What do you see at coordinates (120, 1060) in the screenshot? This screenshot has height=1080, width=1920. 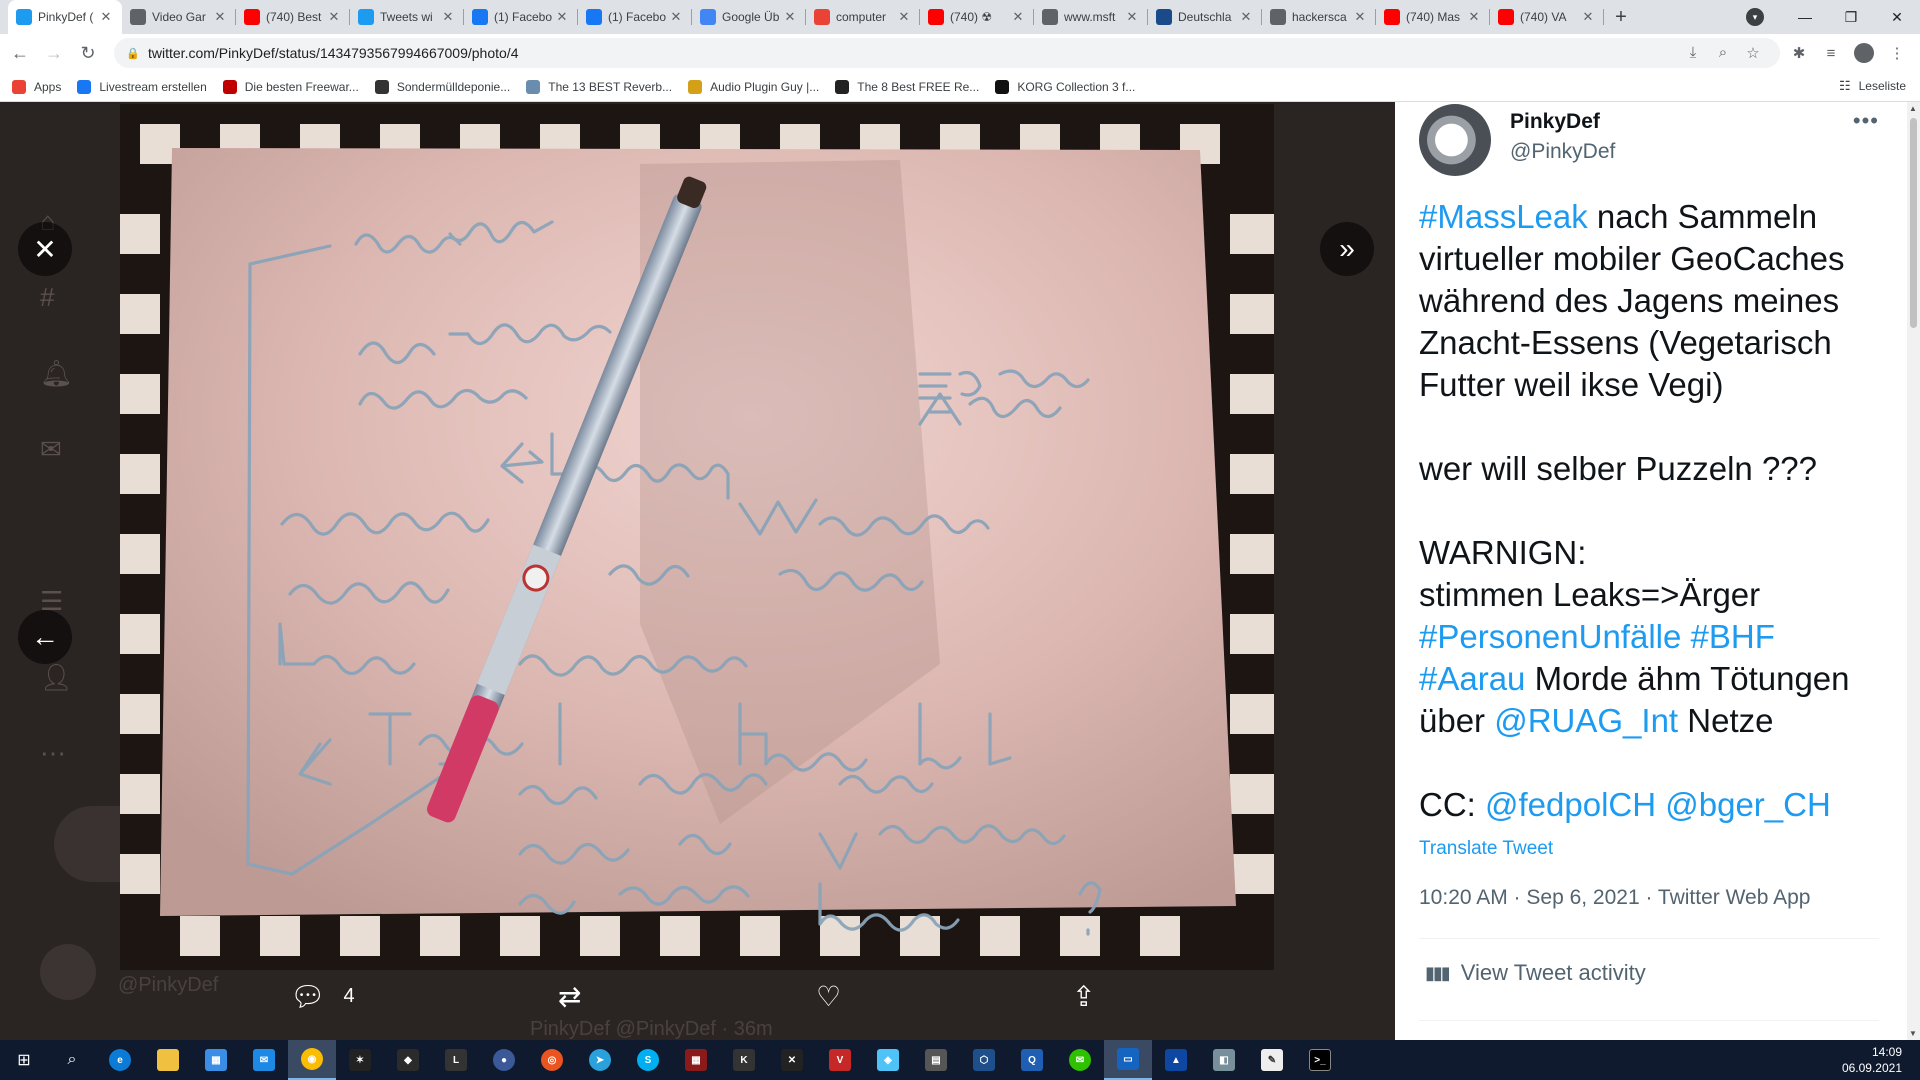 I see `taskbar-edge: e` at bounding box center [120, 1060].